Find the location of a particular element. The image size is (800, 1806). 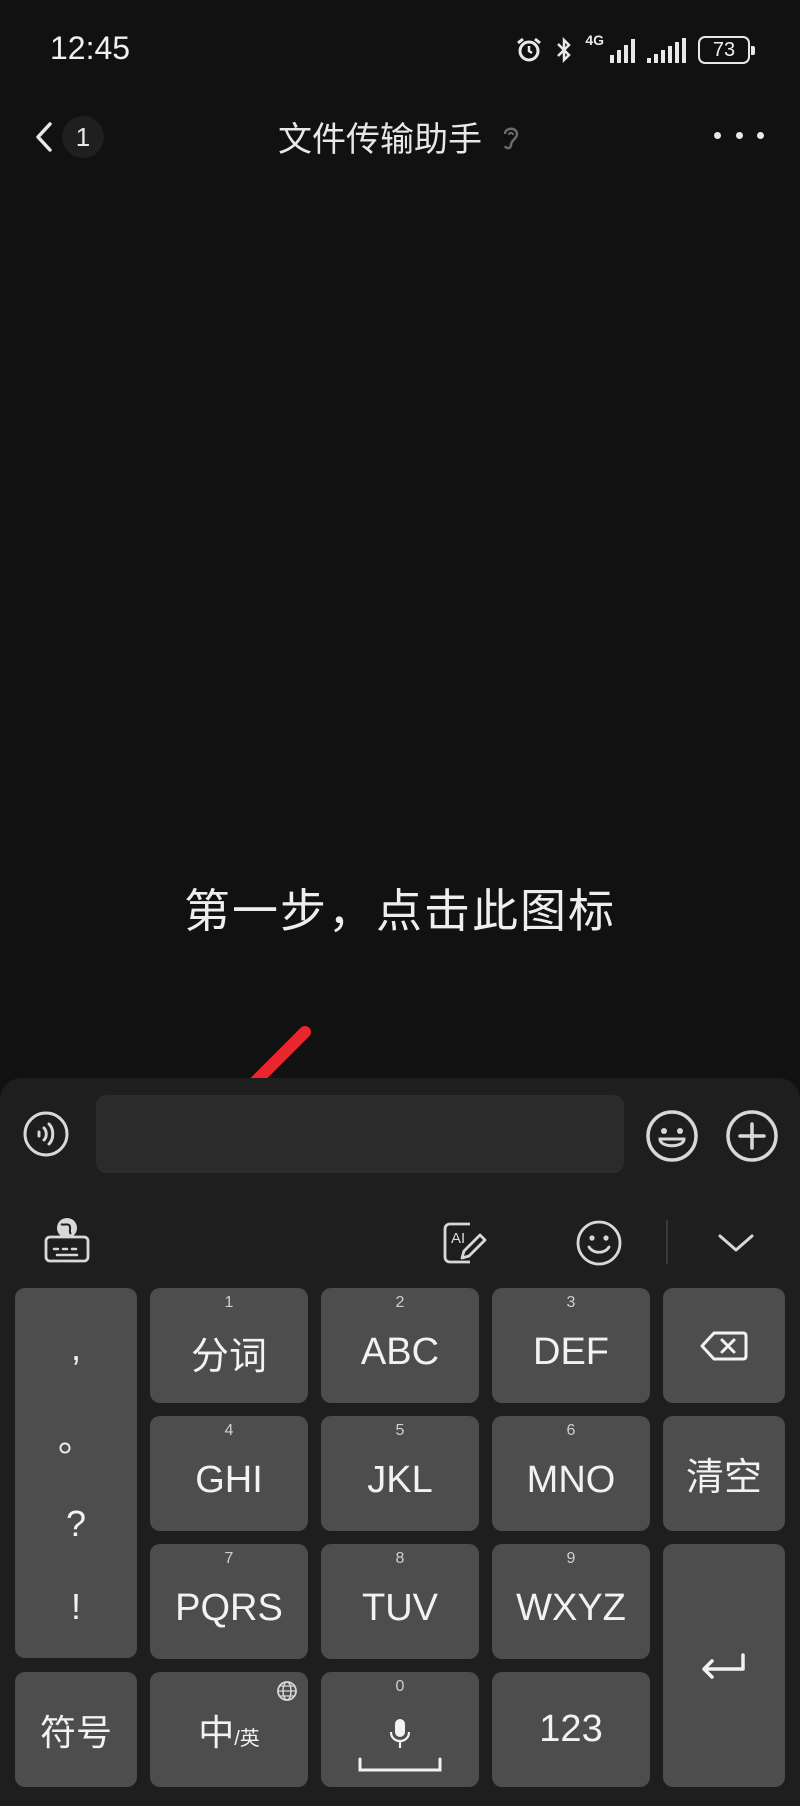

key-num: 4 is located at coordinates (229, 1430).